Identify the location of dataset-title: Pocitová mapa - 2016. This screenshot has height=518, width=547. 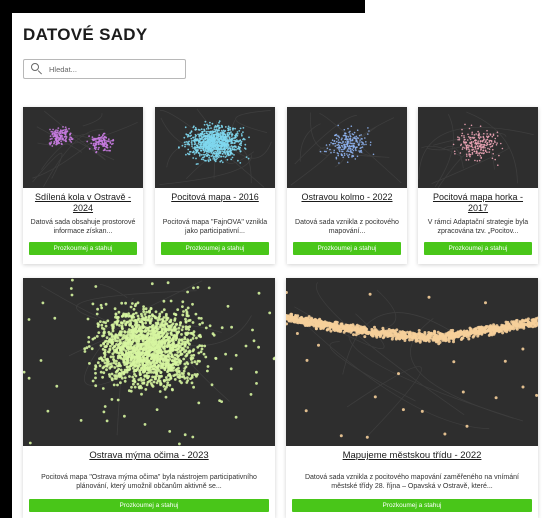
(215, 197).